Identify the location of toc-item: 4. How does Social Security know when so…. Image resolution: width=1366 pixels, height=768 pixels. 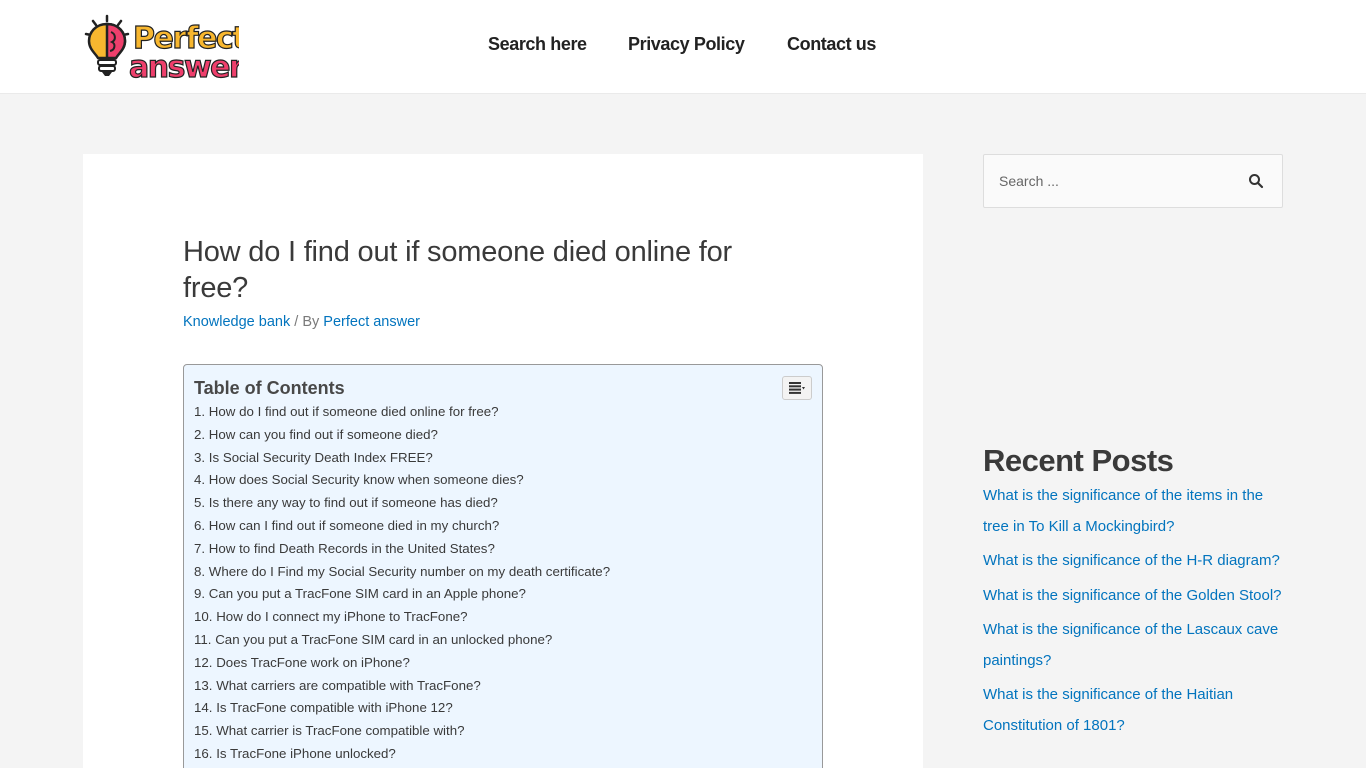
(402, 480).